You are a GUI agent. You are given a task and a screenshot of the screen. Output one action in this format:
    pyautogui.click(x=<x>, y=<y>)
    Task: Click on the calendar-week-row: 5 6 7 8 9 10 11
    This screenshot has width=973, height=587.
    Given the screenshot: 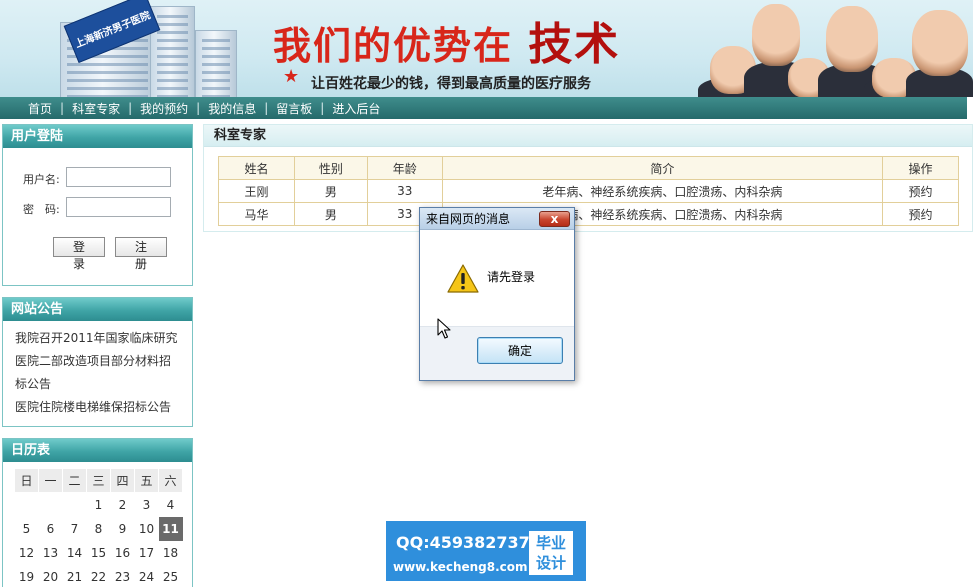 What is the action you would take?
    pyautogui.click(x=99, y=528)
    